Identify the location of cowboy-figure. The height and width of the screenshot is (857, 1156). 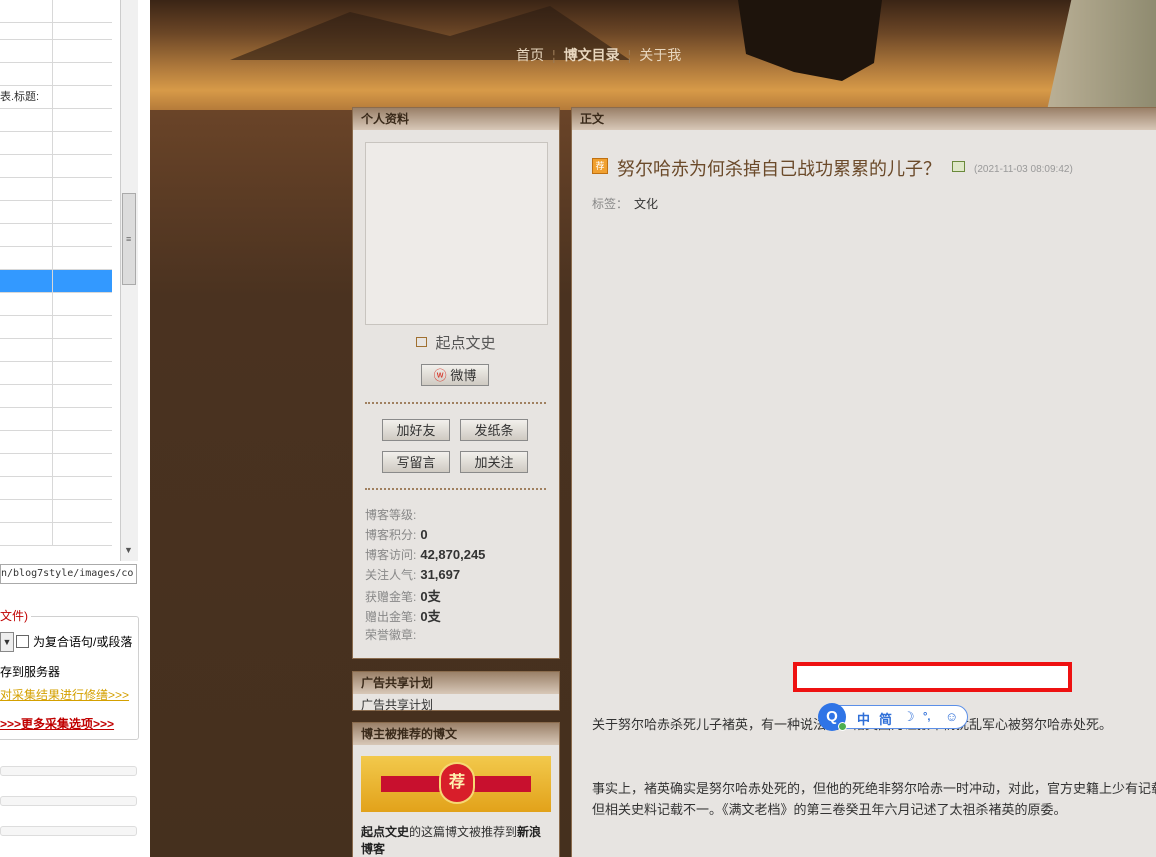
(1101, 55).